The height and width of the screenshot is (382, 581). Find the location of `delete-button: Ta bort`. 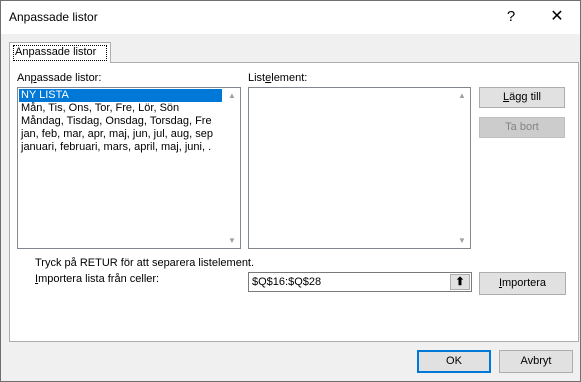

delete-button: Ta bort is located at coordinates (522, 127).